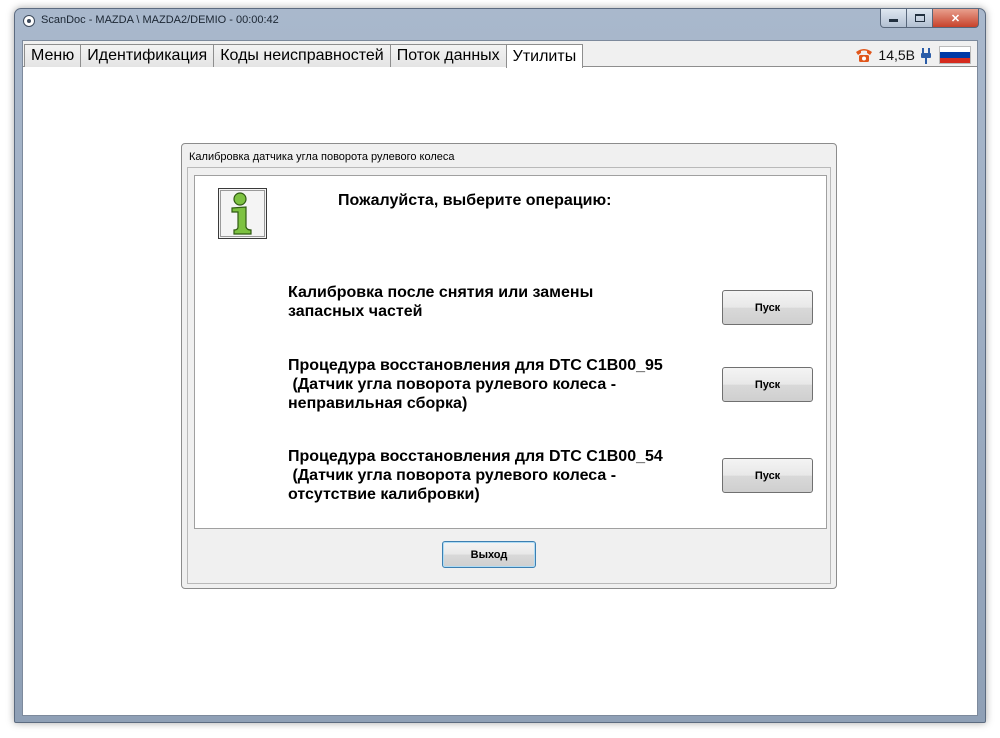  I want to click on info-icon, so click(242, 213).